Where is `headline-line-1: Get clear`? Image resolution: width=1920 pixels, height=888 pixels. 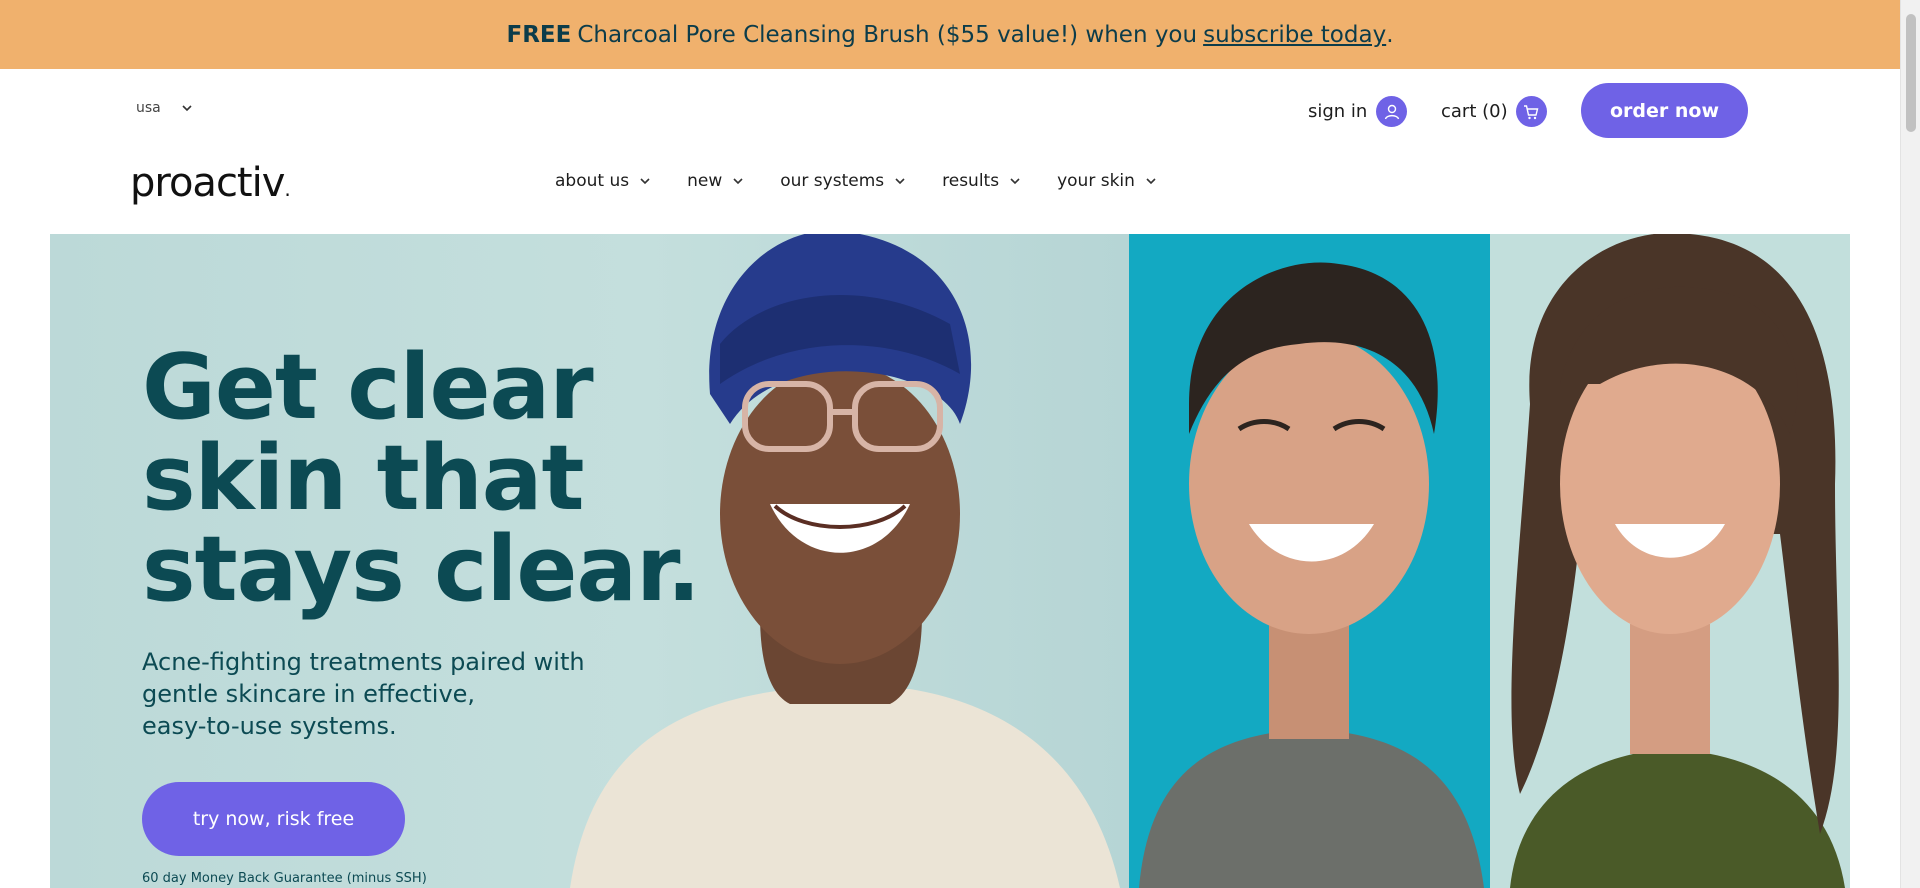
headline-line-1: Get clear is located at coordinates (368, 387).